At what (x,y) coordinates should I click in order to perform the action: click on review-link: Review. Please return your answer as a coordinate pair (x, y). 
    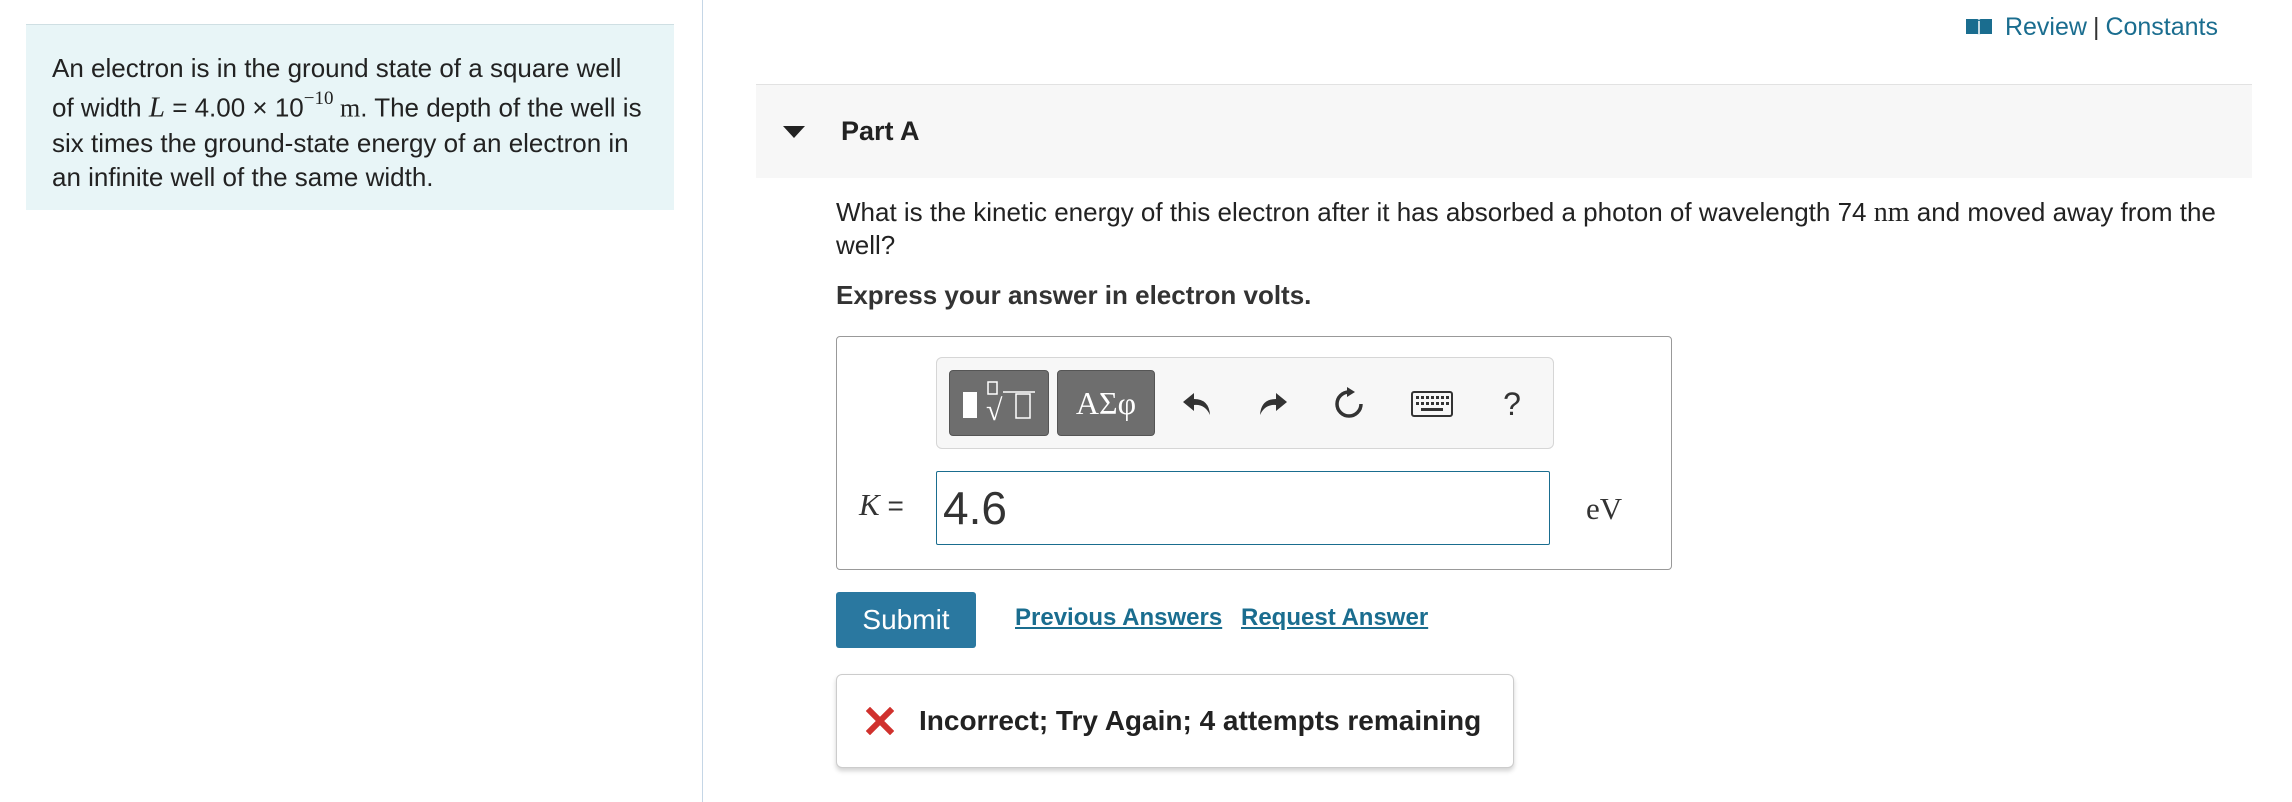
    Looking at the image, I should click on (2046, 27).